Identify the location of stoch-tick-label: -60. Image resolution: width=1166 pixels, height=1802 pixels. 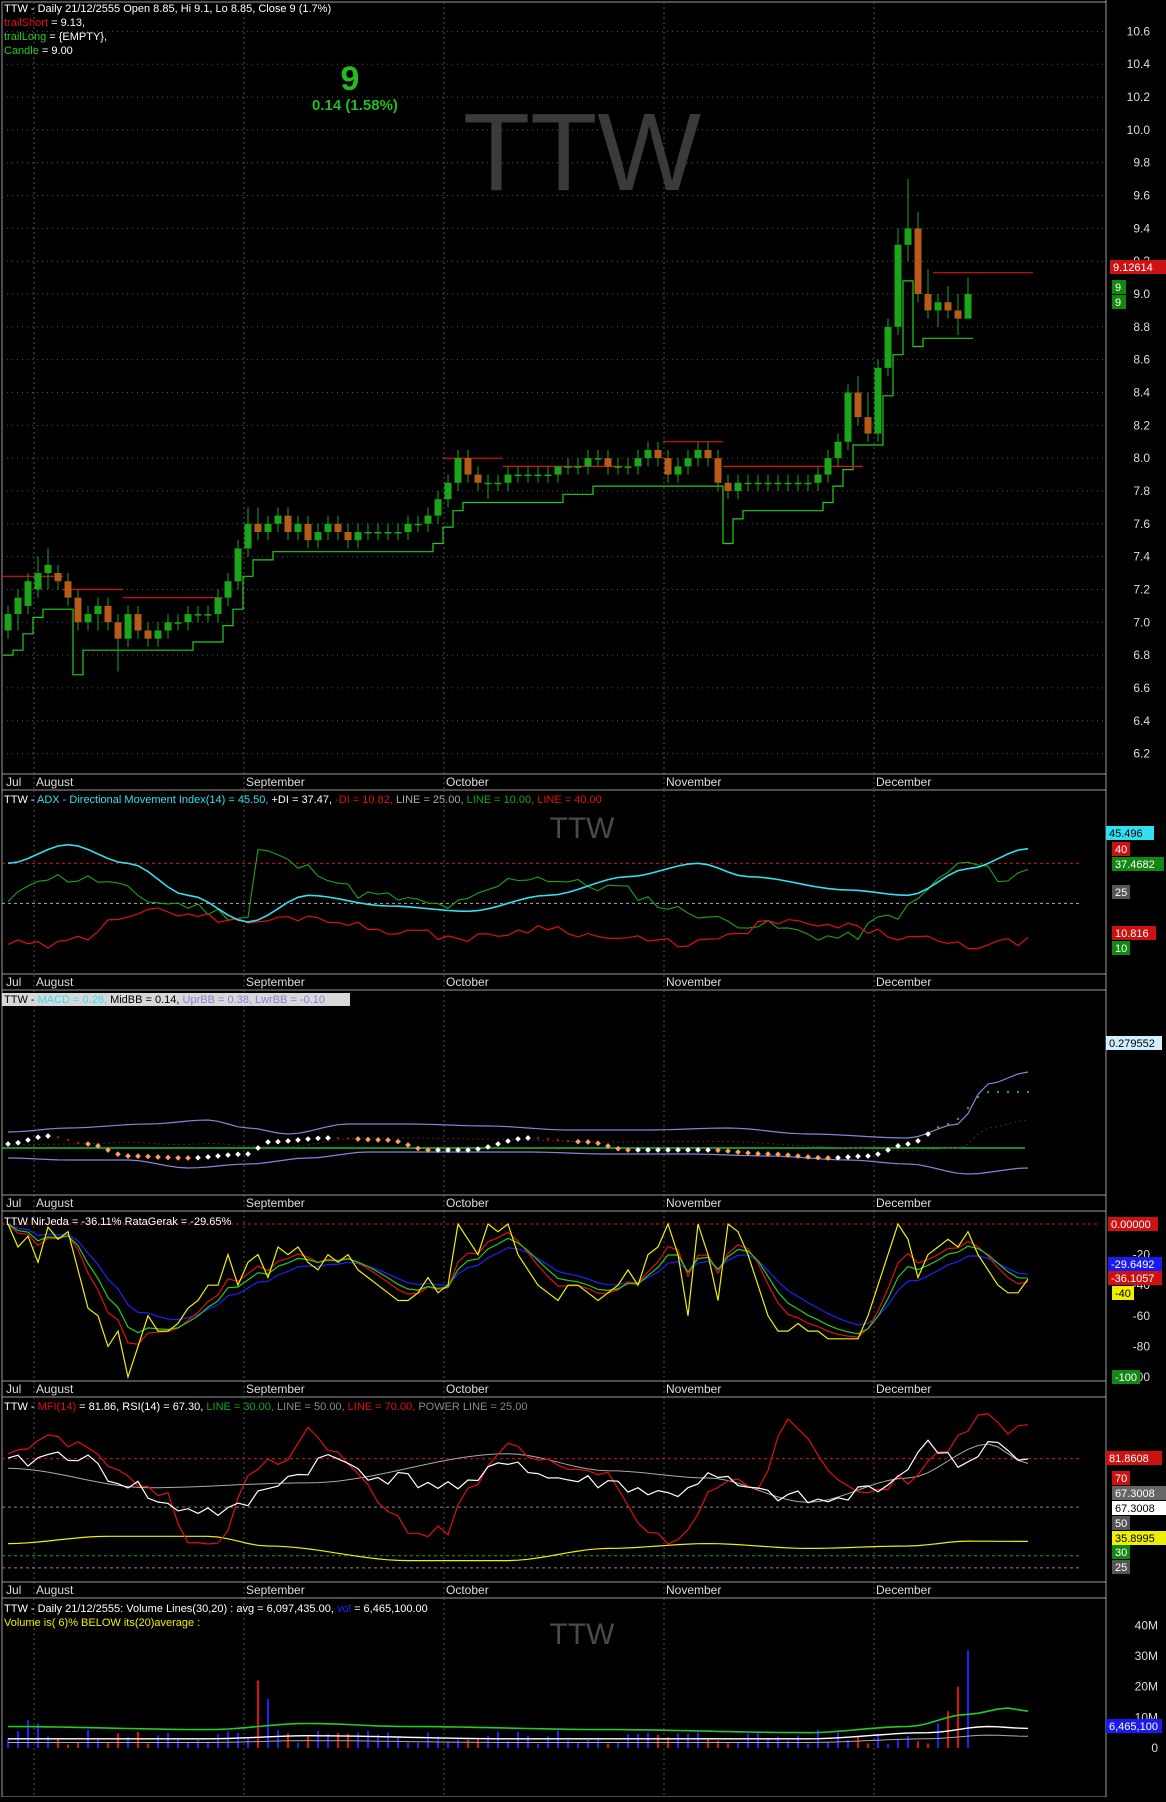
(1142, 1316).